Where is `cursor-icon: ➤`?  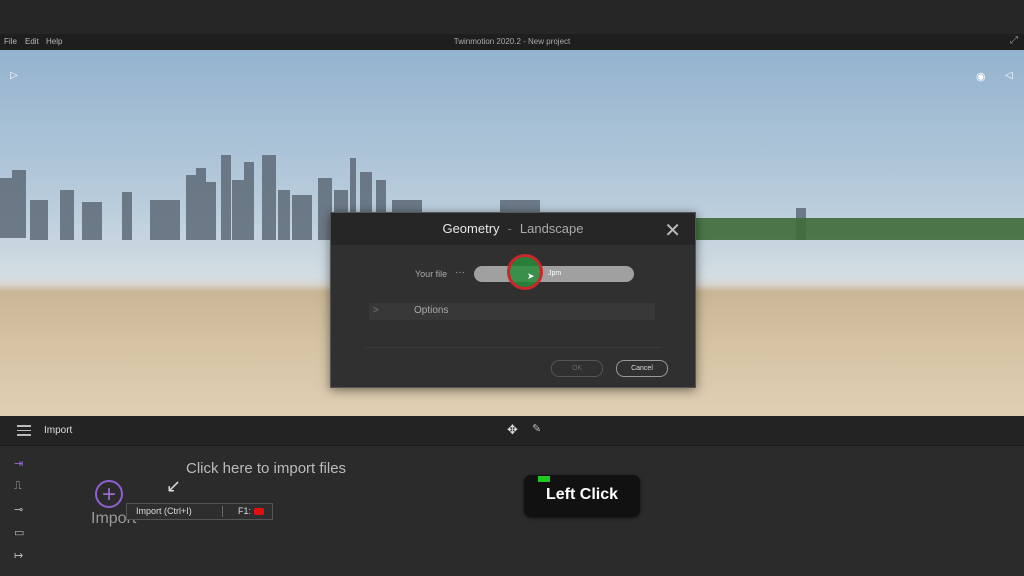 cursor-icon: ➤ is located at coordinates (531, 276).